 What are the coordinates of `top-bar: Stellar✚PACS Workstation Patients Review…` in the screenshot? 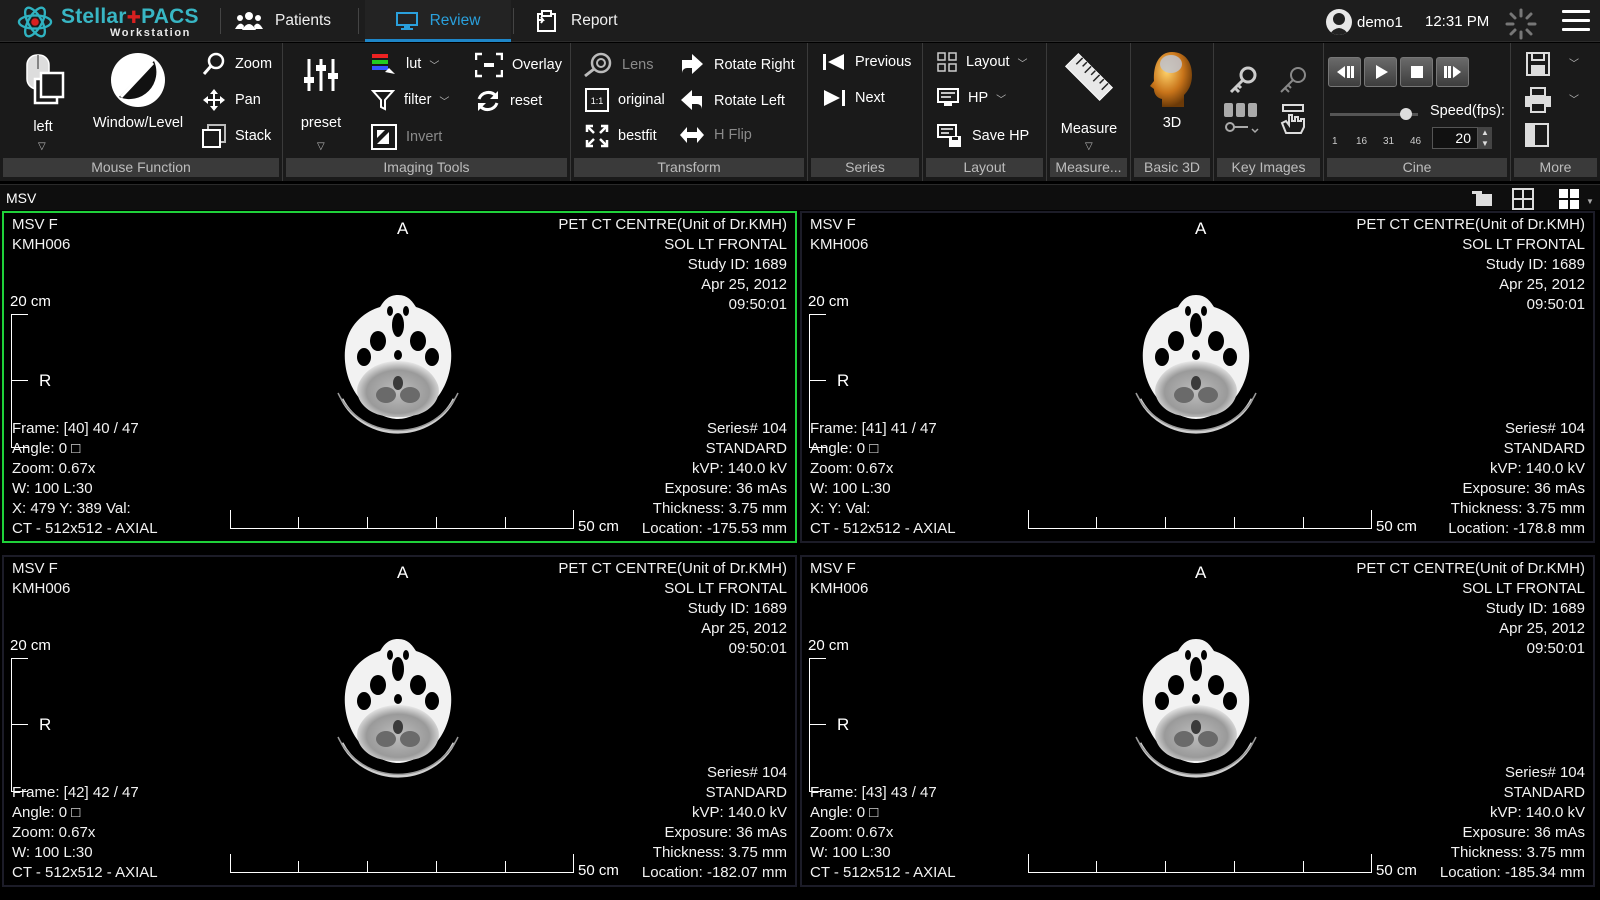 It's located at (800, 21).